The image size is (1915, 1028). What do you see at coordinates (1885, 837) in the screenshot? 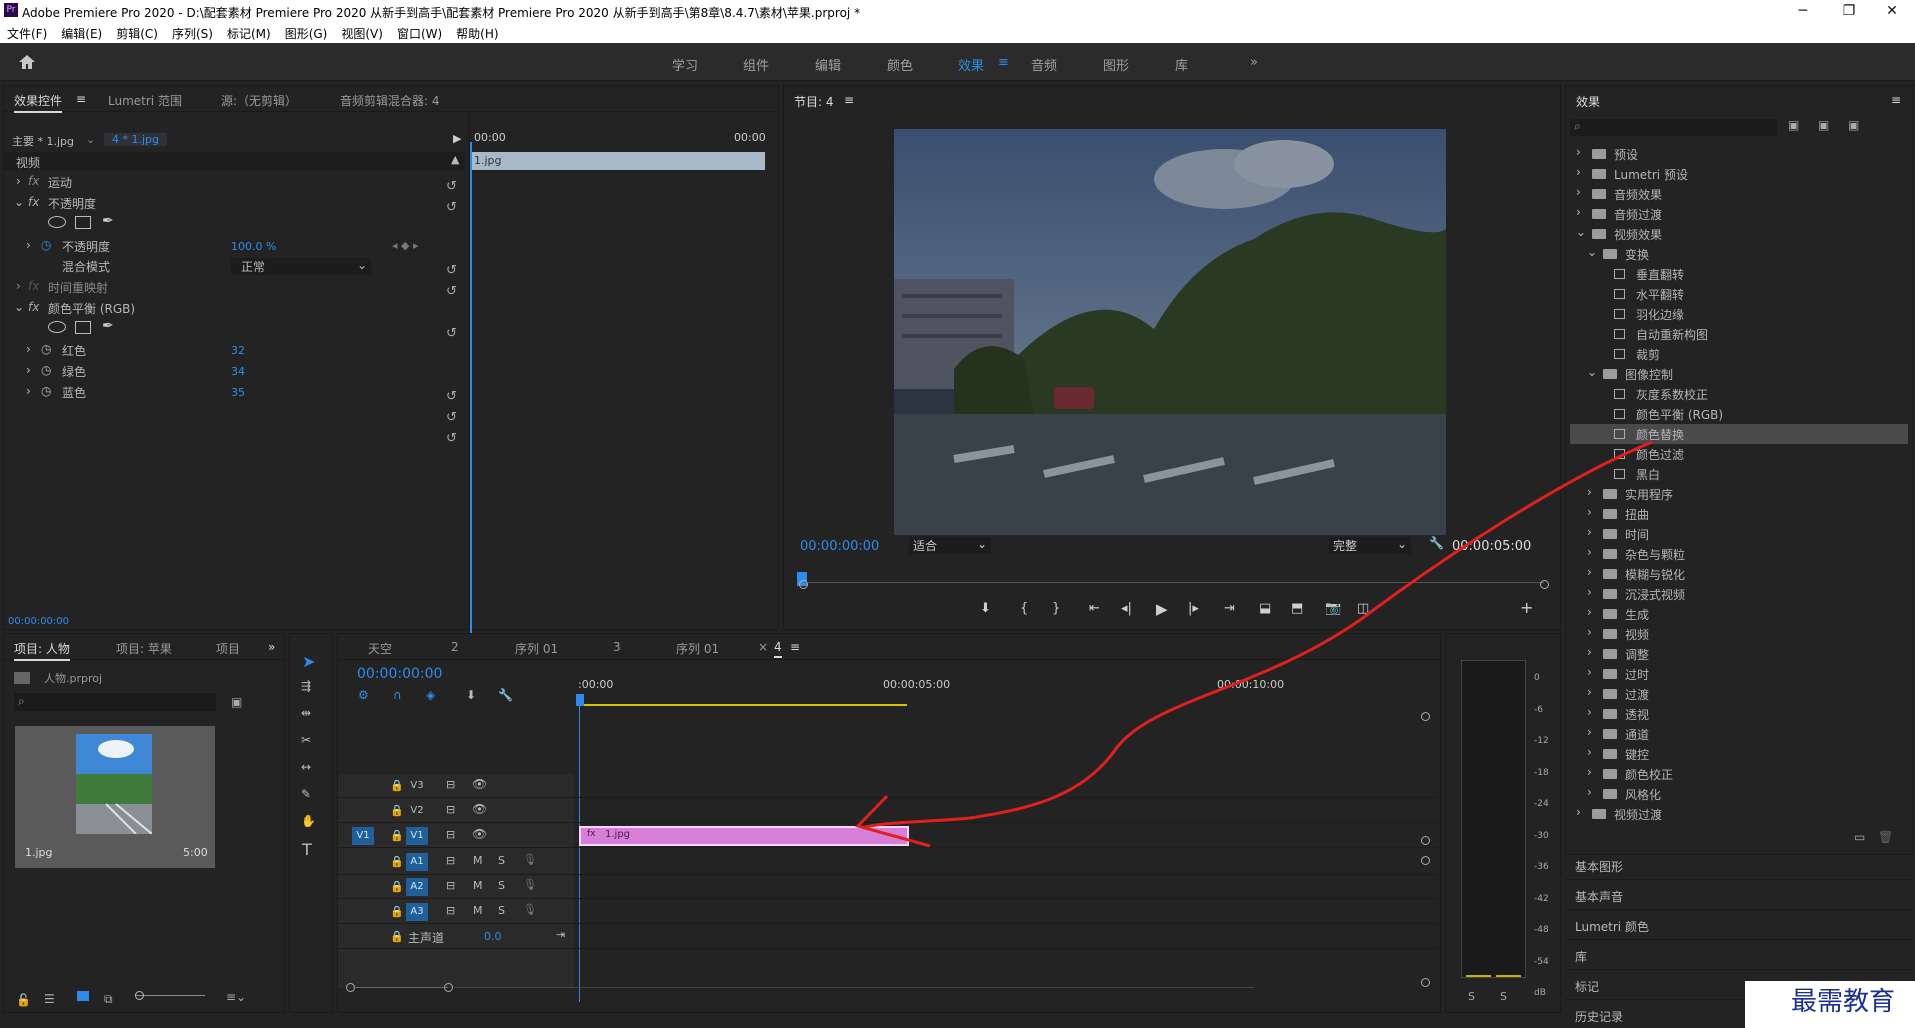
I see `trash-icon: 🗑` at bounding box center [1885, 837].